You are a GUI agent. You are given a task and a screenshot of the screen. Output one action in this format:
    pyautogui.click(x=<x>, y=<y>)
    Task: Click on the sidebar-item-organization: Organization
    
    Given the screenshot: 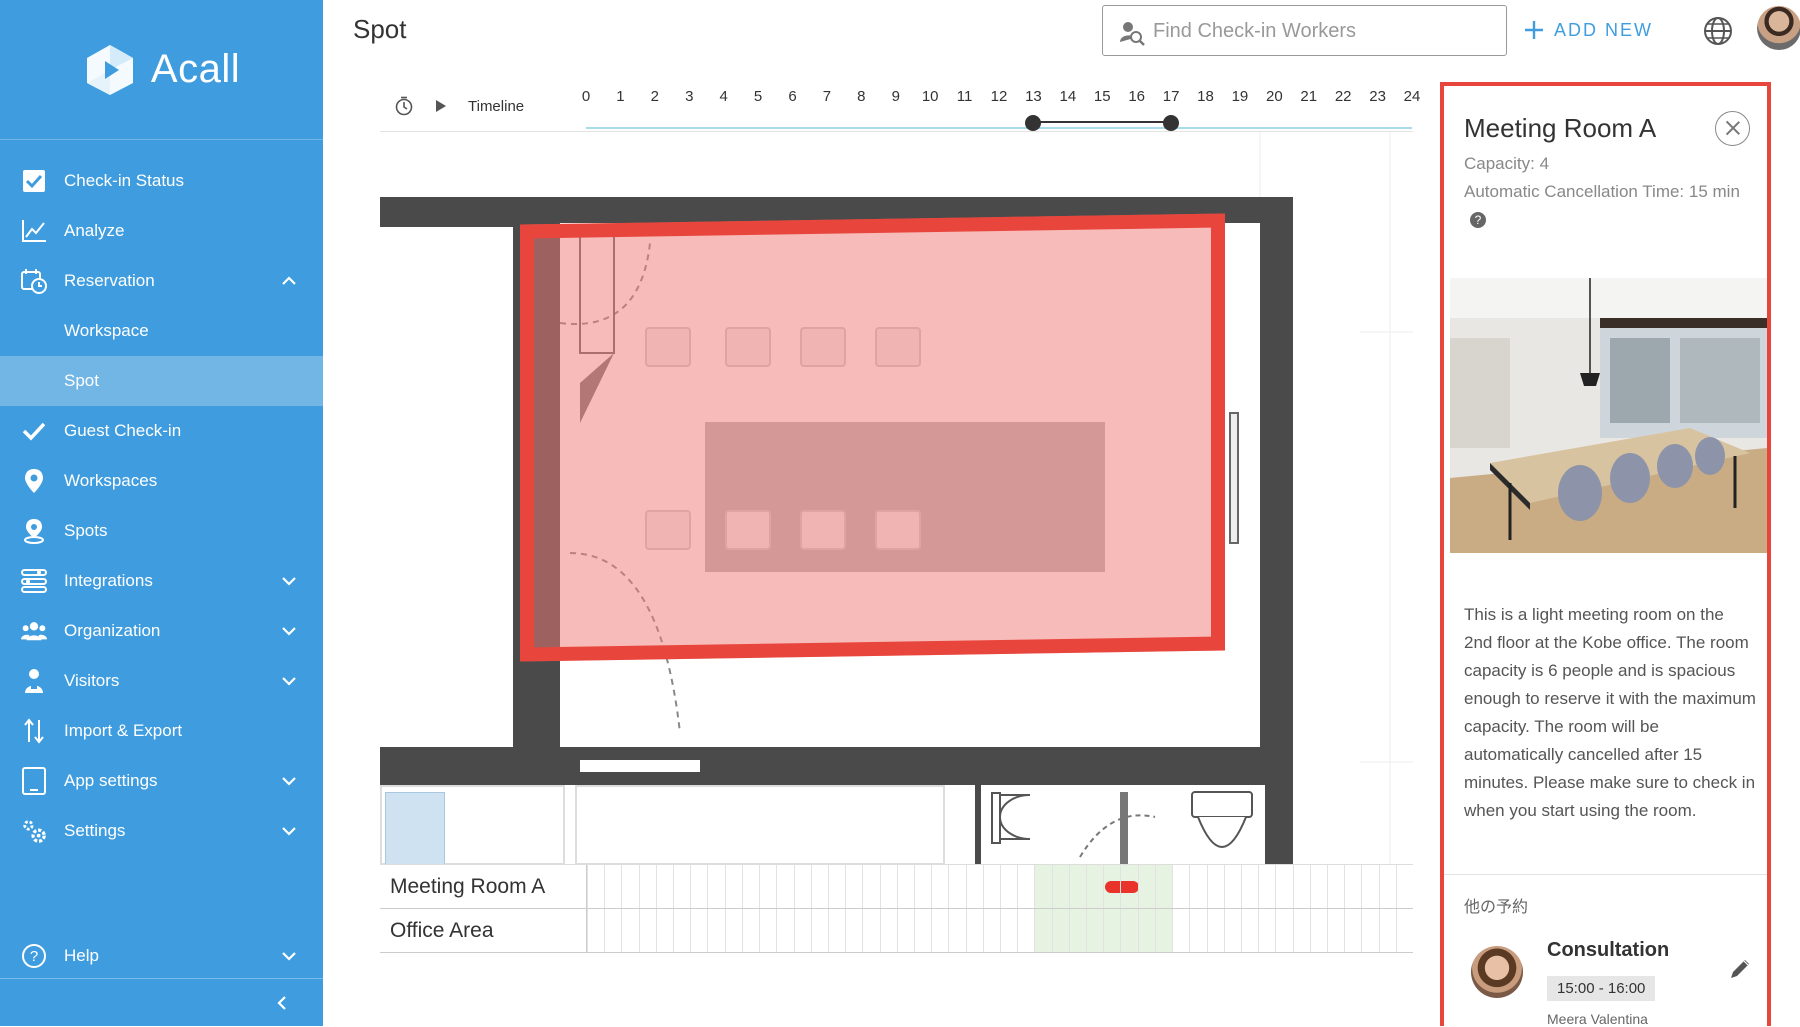 What is the action you would take?
    pyautogui.click(x=161, y=631)
    